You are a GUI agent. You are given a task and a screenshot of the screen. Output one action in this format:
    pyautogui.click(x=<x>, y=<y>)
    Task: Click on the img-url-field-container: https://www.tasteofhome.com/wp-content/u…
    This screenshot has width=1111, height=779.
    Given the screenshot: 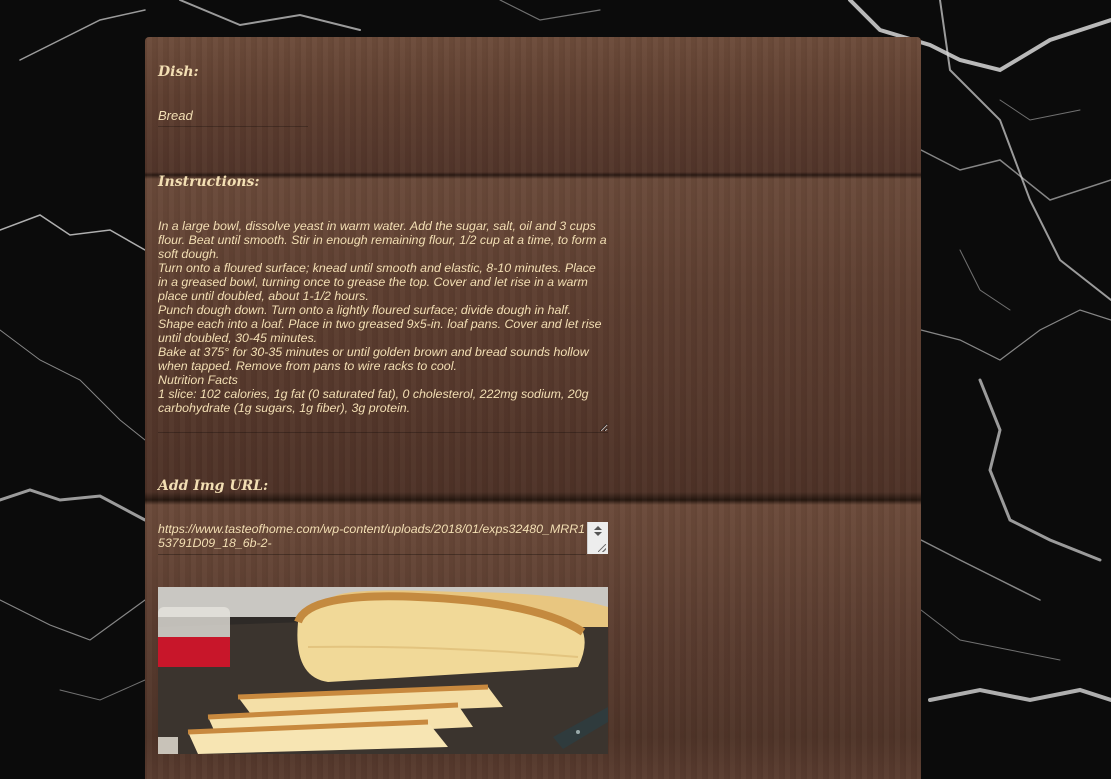 What is the action you would take?
    pyautogui.click(x=383, y=538)
    